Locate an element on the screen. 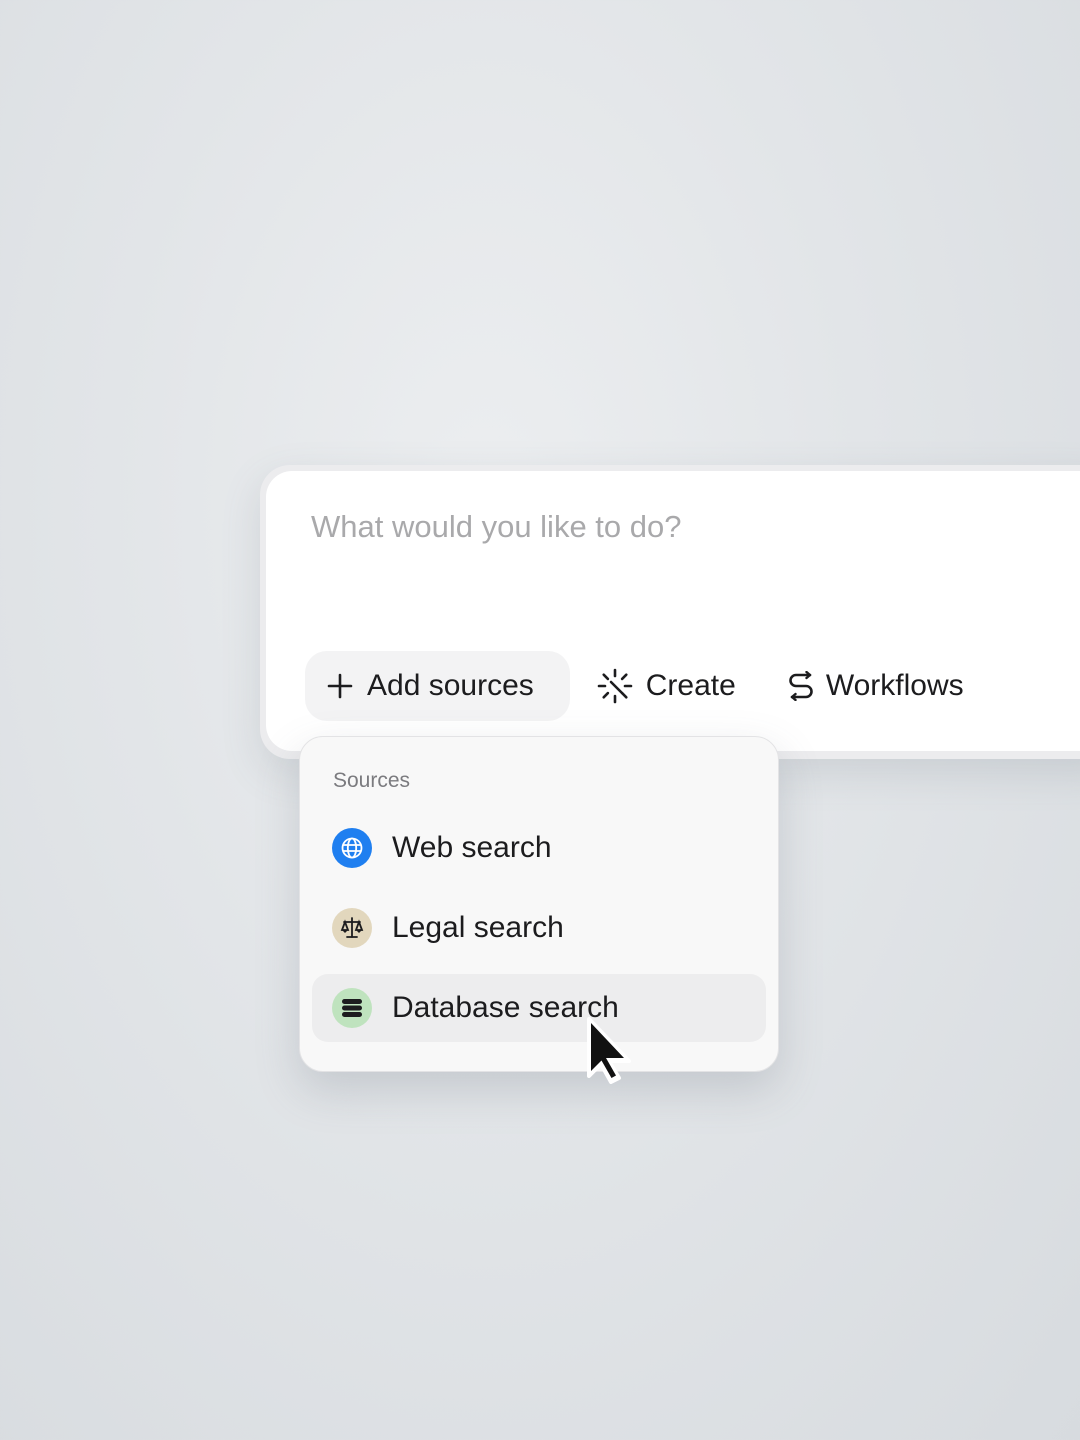 This screenshot has height=1440, width=1080. scales-icon is located at coordinates (352, 928).